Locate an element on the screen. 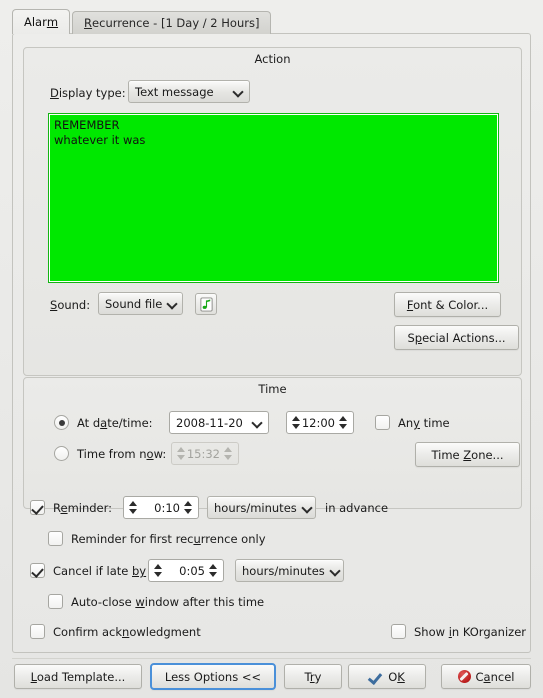  music-note-file-icon is located at coordinates (206, 304).